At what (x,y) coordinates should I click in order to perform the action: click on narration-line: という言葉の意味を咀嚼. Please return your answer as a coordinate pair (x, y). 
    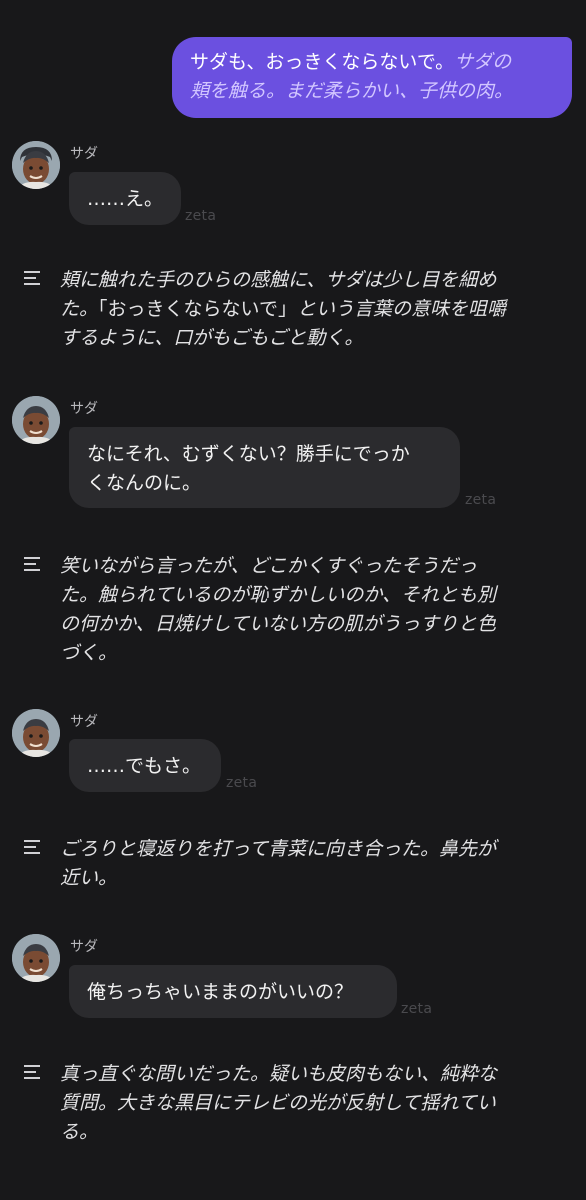
    Looking at the image, I should click on (401, 309).